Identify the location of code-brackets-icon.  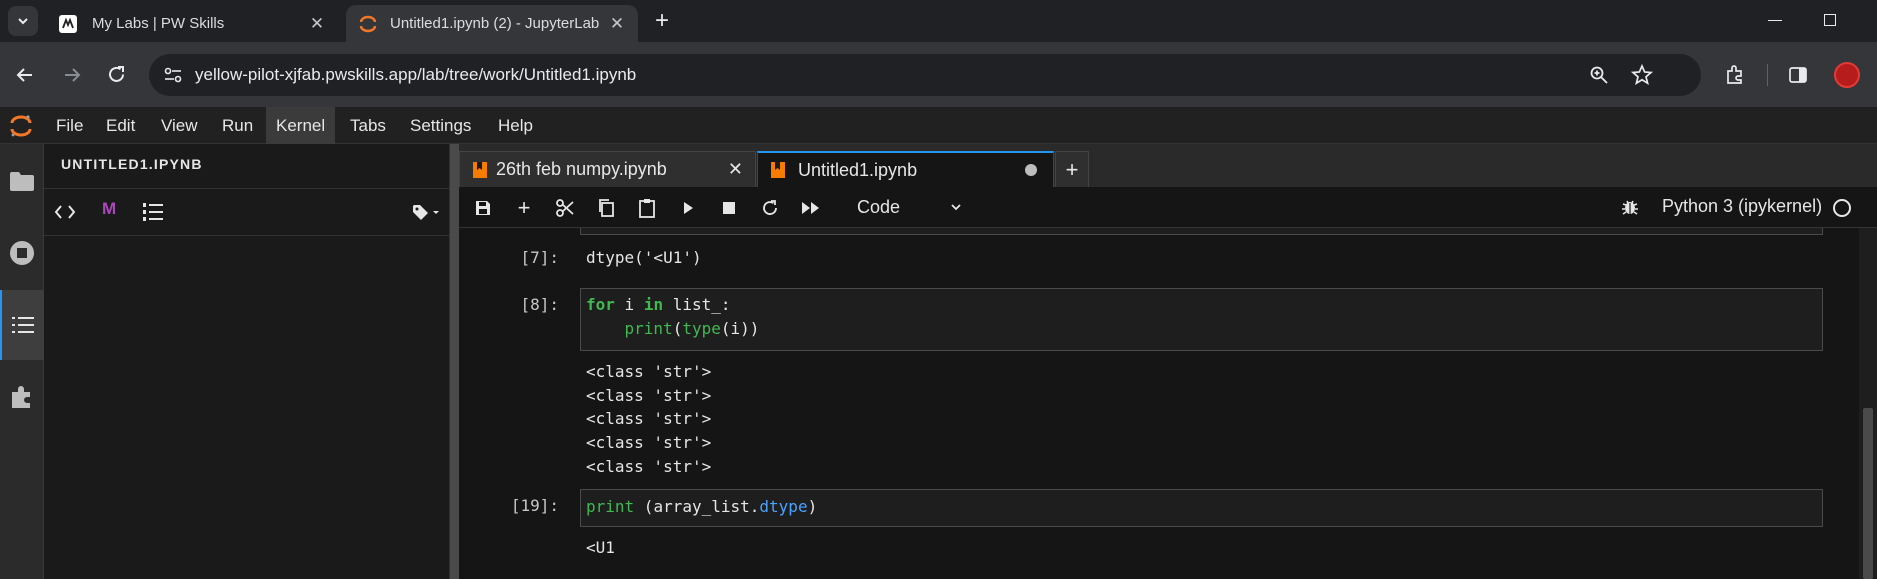
(65, 212).